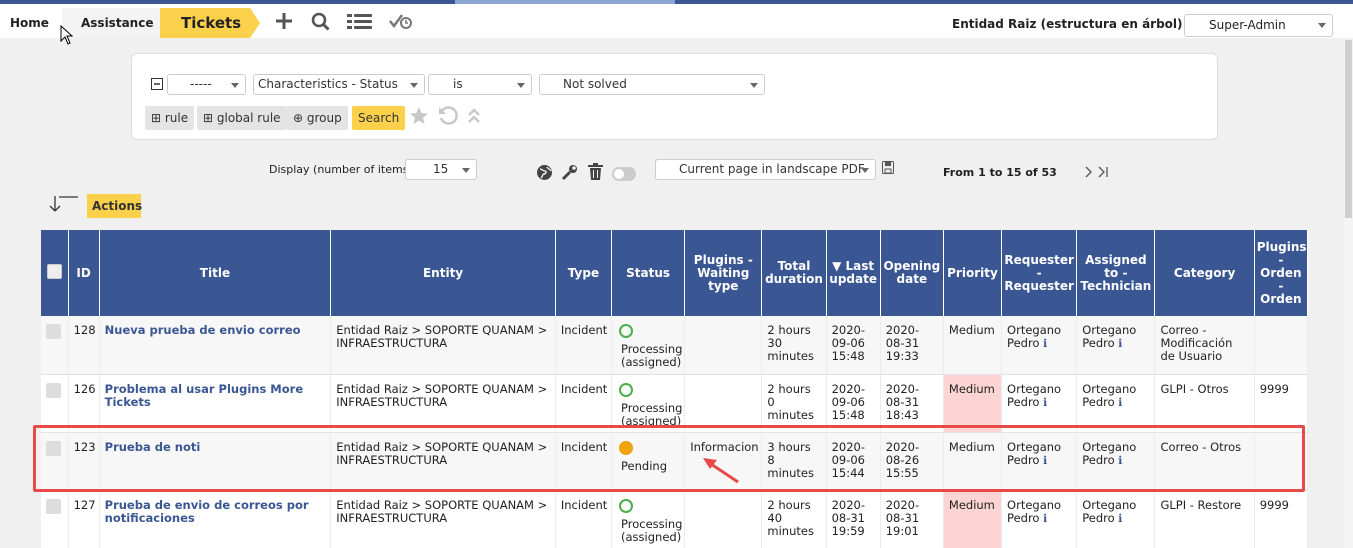 The height and width of the screenshot is (548, 1353). Describe the element at coordinates (669, 458) in the screenshot. I see `highlight-box` at that location.